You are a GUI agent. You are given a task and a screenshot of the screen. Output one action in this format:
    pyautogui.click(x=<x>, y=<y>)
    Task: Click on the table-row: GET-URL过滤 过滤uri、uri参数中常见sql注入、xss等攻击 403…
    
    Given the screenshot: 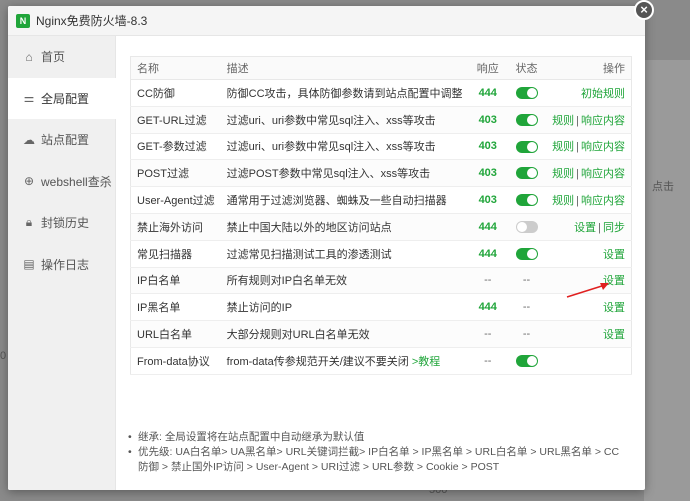 What is the action you would take?
    pyautogui.click(x=381, y=120)
    